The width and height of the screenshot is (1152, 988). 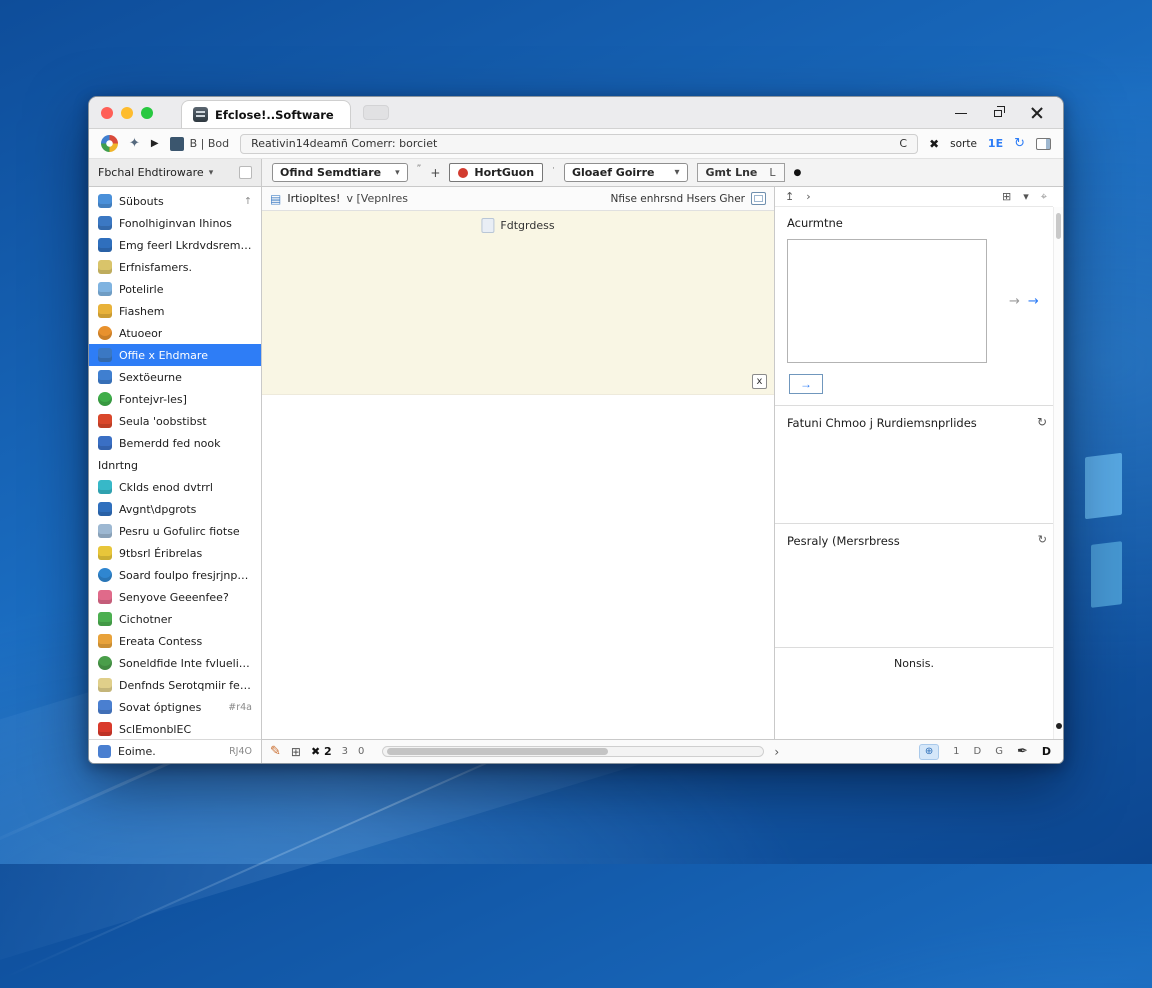 I want to click on sidebar-item: Sovat óptignes #r4a, so click(x=175, y=707).